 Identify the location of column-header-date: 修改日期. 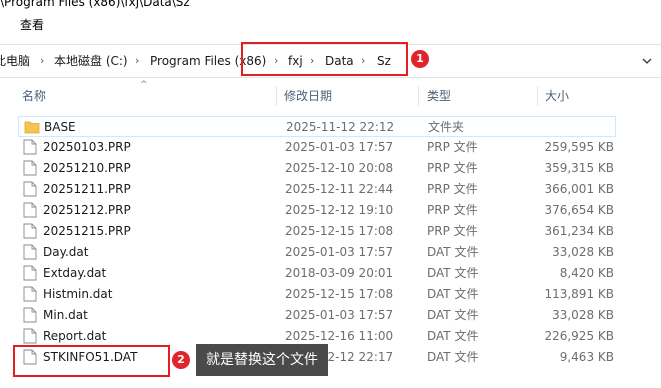
(308, 96).